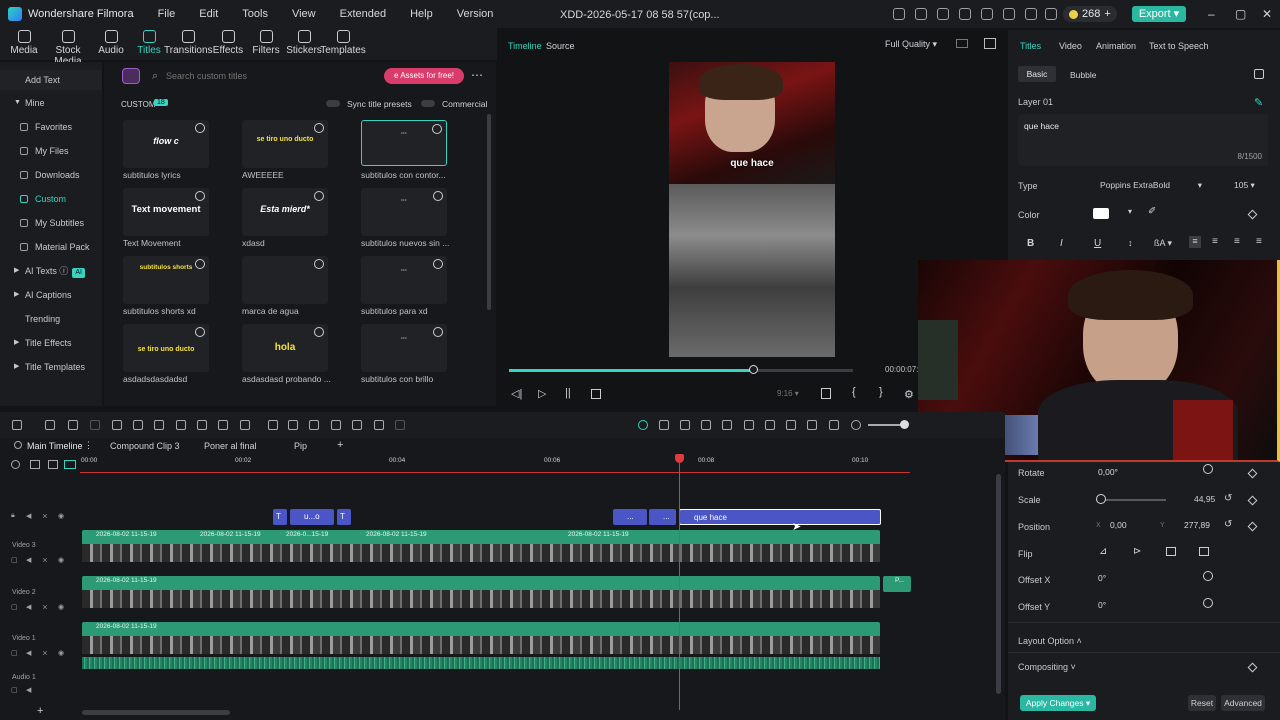 Image resolution: width=1280 pixels, height=720 pixels. I want to click on group-icon, so click(336, 425).